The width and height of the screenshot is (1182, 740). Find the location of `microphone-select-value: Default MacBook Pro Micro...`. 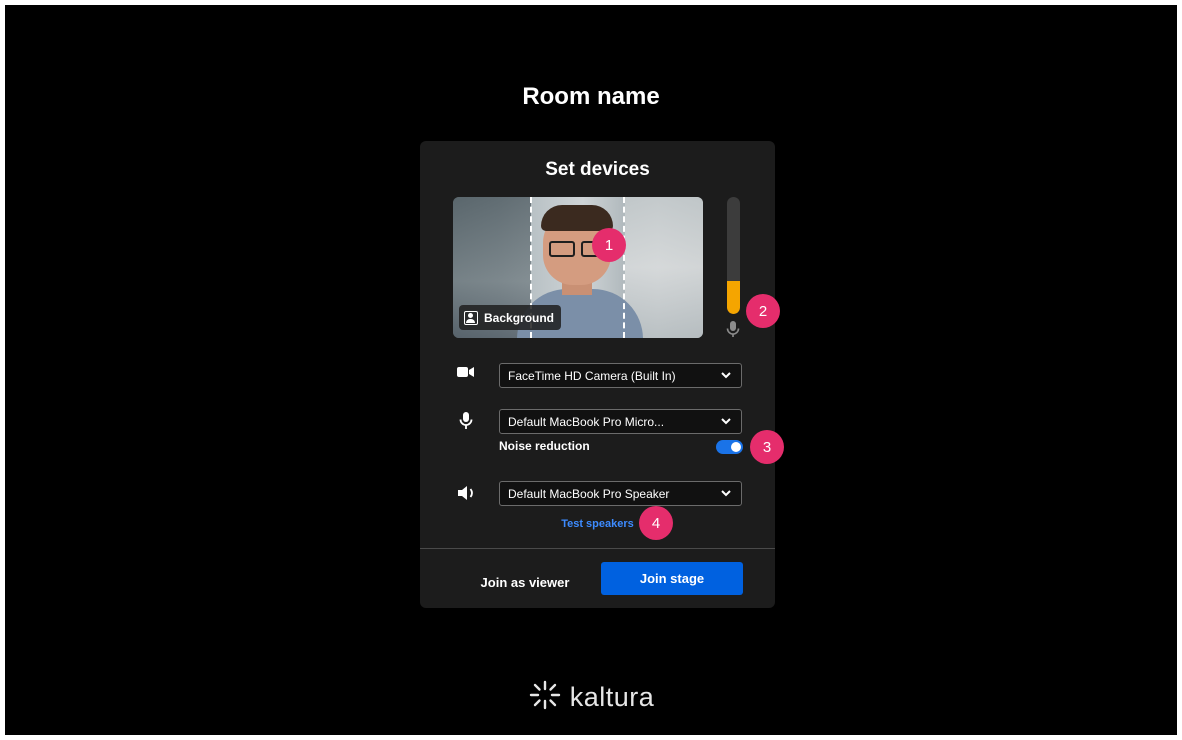

microphone-select-value: Default MacBook Pro Micro... is located at coordinates (586, 421).